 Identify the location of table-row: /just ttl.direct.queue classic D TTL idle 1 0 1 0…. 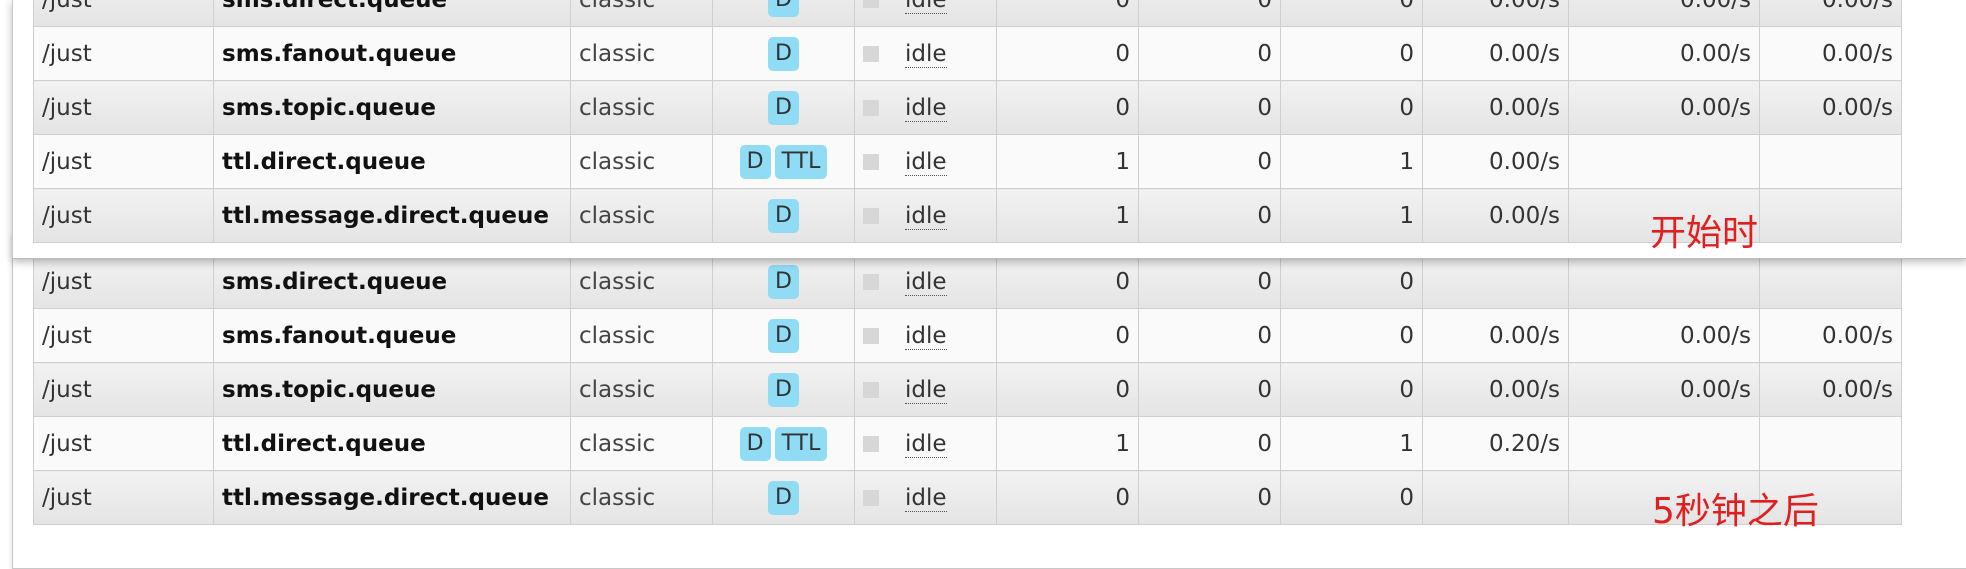
(967, 443).